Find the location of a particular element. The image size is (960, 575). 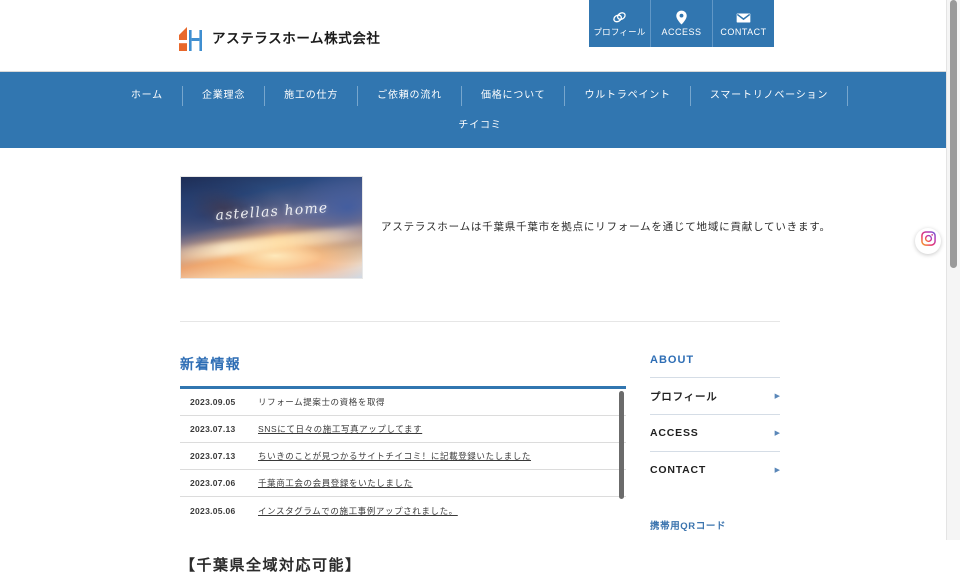

page-scrollbar-thumb is located at coordinates (953, 134).